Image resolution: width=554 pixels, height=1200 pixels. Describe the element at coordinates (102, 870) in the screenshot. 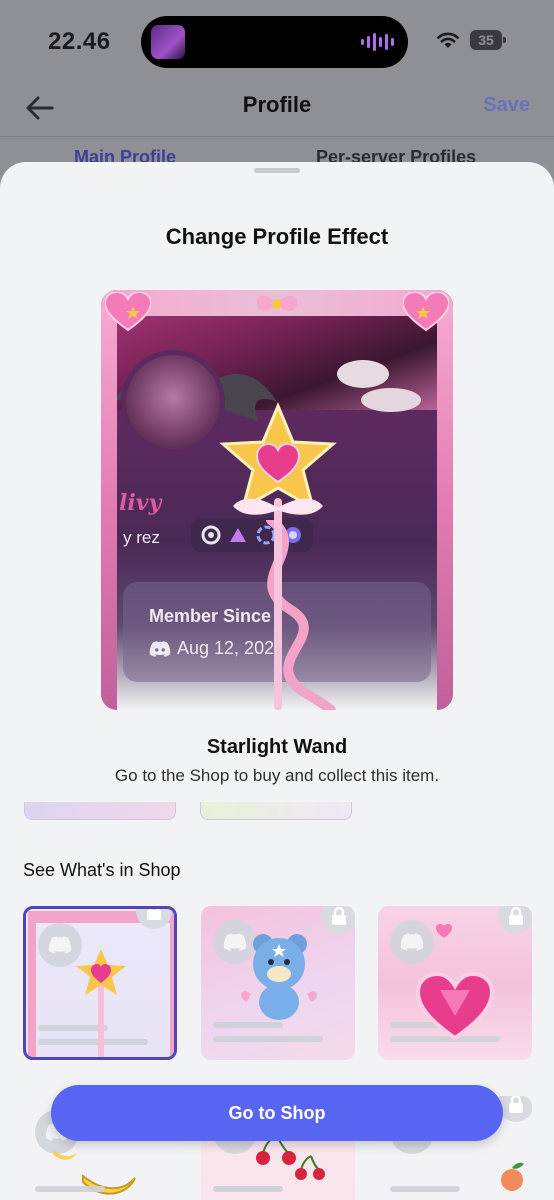

I see `shop-section-label: See What's in Shop` at that location.